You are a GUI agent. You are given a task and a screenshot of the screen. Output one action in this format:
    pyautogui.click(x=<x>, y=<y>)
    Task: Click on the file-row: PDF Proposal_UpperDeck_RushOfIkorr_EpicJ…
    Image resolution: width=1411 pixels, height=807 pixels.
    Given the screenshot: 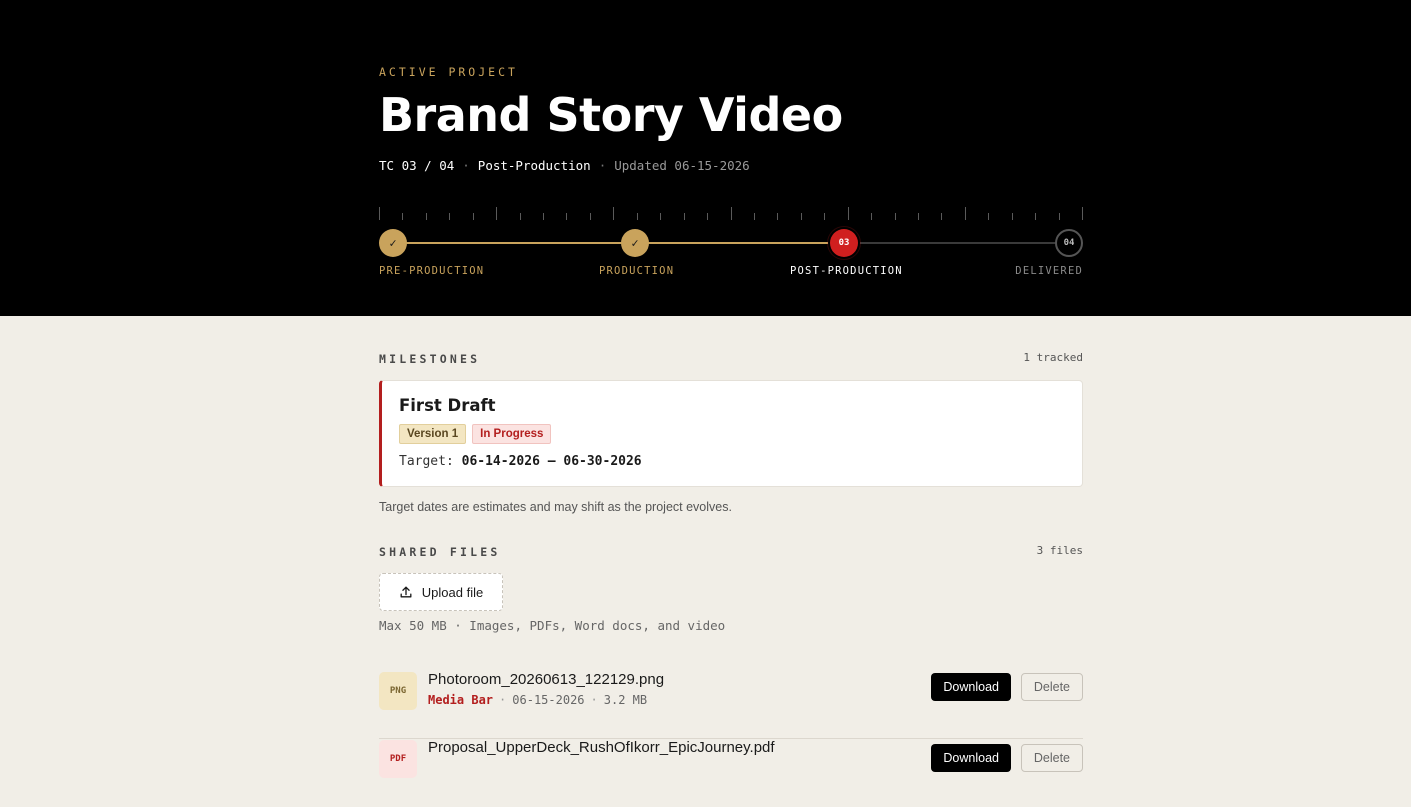 What is the action you would take?
    pyautogui.click(x=731, y=773)
    